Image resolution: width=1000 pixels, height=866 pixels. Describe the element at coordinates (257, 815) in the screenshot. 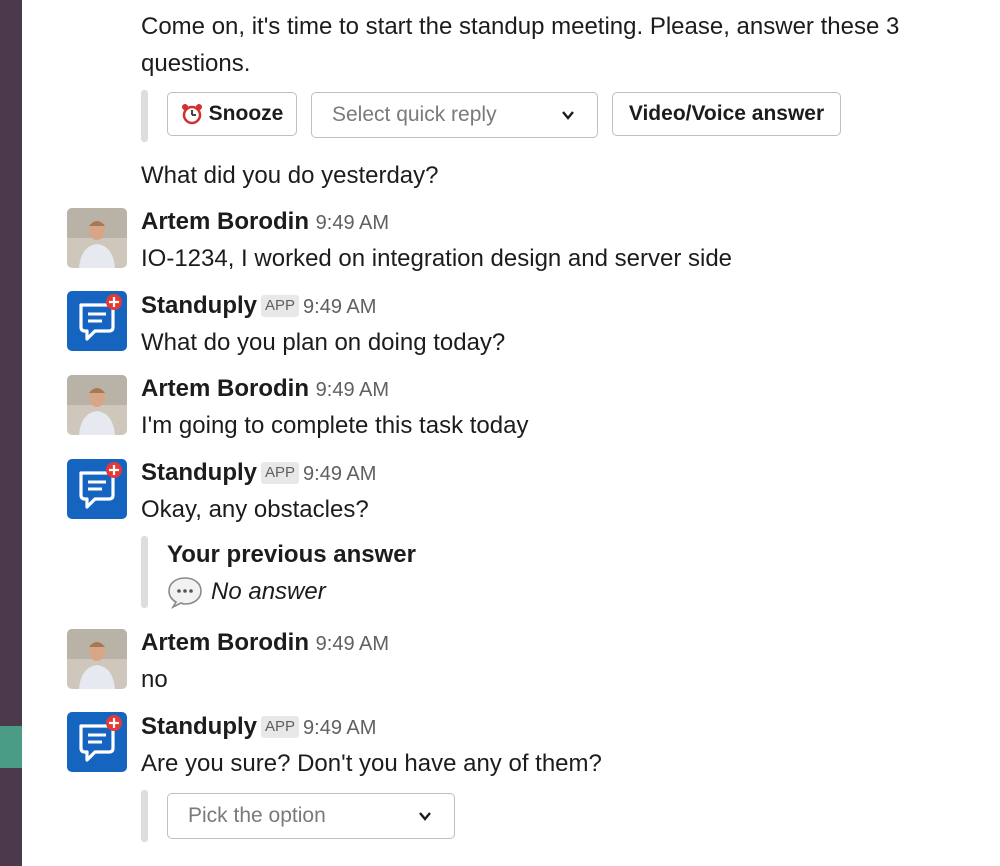

I see `pick-option-placeholder: Pick the option` at that location.